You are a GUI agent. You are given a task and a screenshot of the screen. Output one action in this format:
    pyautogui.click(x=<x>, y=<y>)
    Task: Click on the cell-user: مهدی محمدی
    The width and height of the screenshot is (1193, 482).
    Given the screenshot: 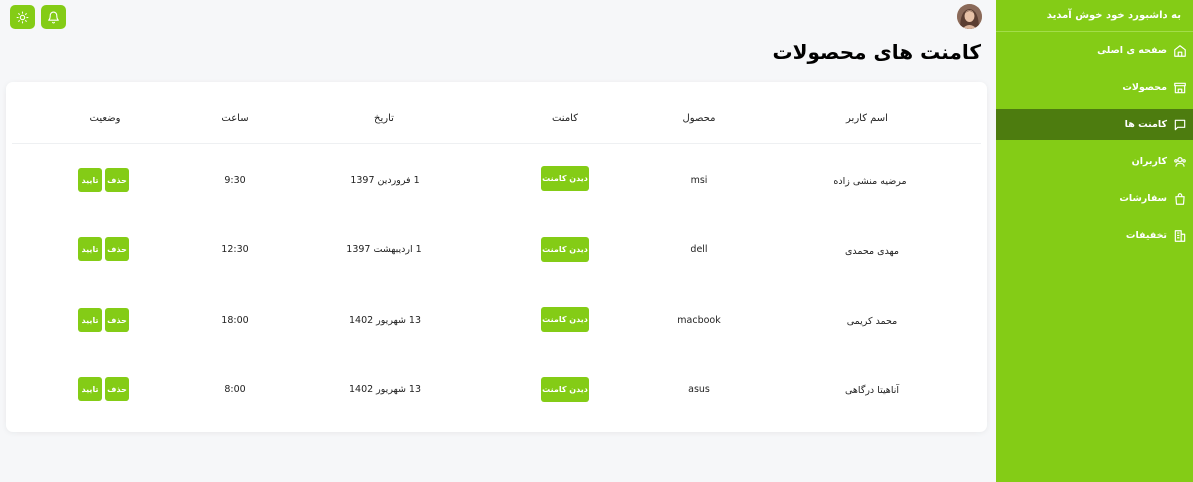 What is the action you would take?
    pyautogui.click(x=872, y=251)
    